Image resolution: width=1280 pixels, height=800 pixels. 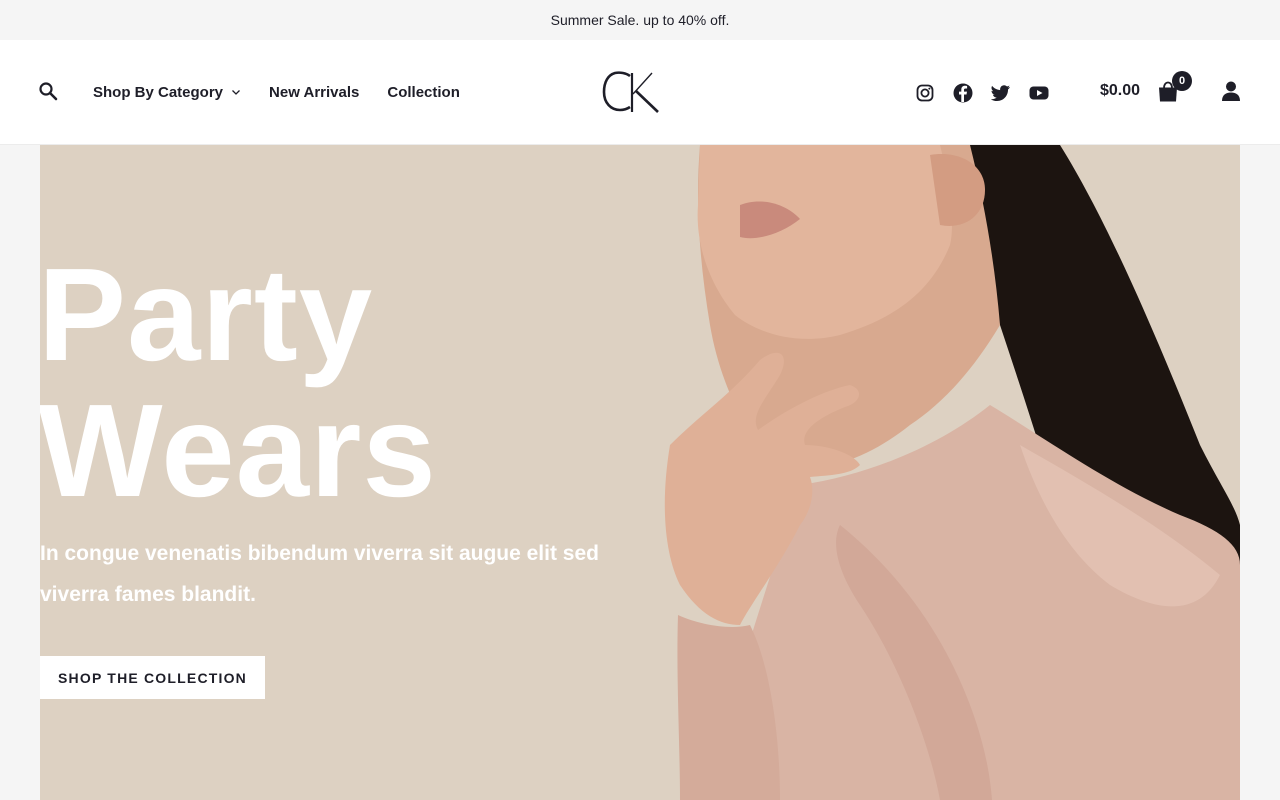 What do you see at coordinates (1039, 93) in the screenshot?
I see `youtube-icon` at bounding box center [1039, 93].